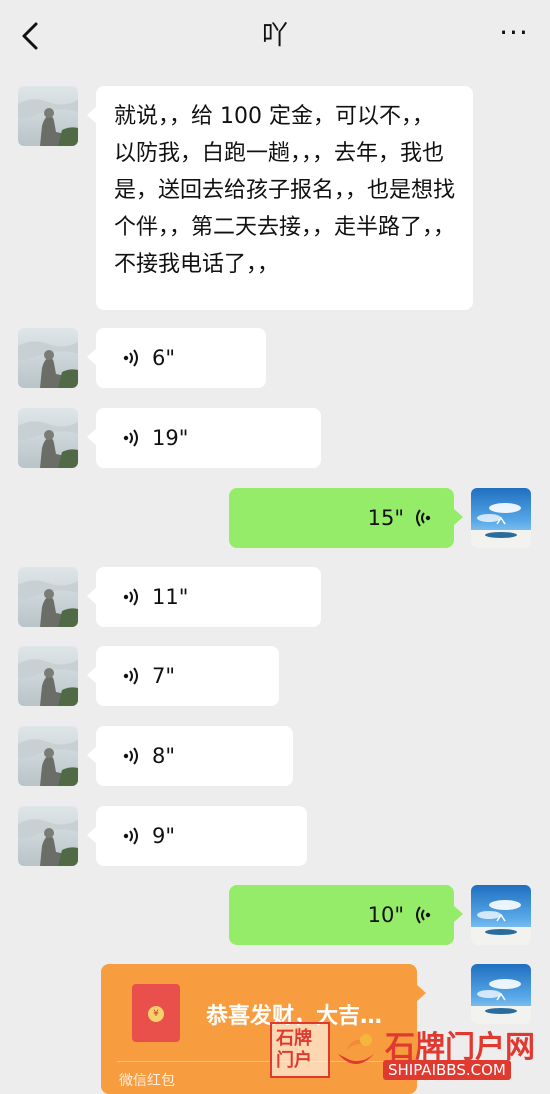 Image resolution: width=550 pixels, height=1094 pixels. What do you see at coordinates (447, 1070) in the screenshot?
I see `watermark-url: SHIPAIBBS.COM` at bounding box center [447, 1070].